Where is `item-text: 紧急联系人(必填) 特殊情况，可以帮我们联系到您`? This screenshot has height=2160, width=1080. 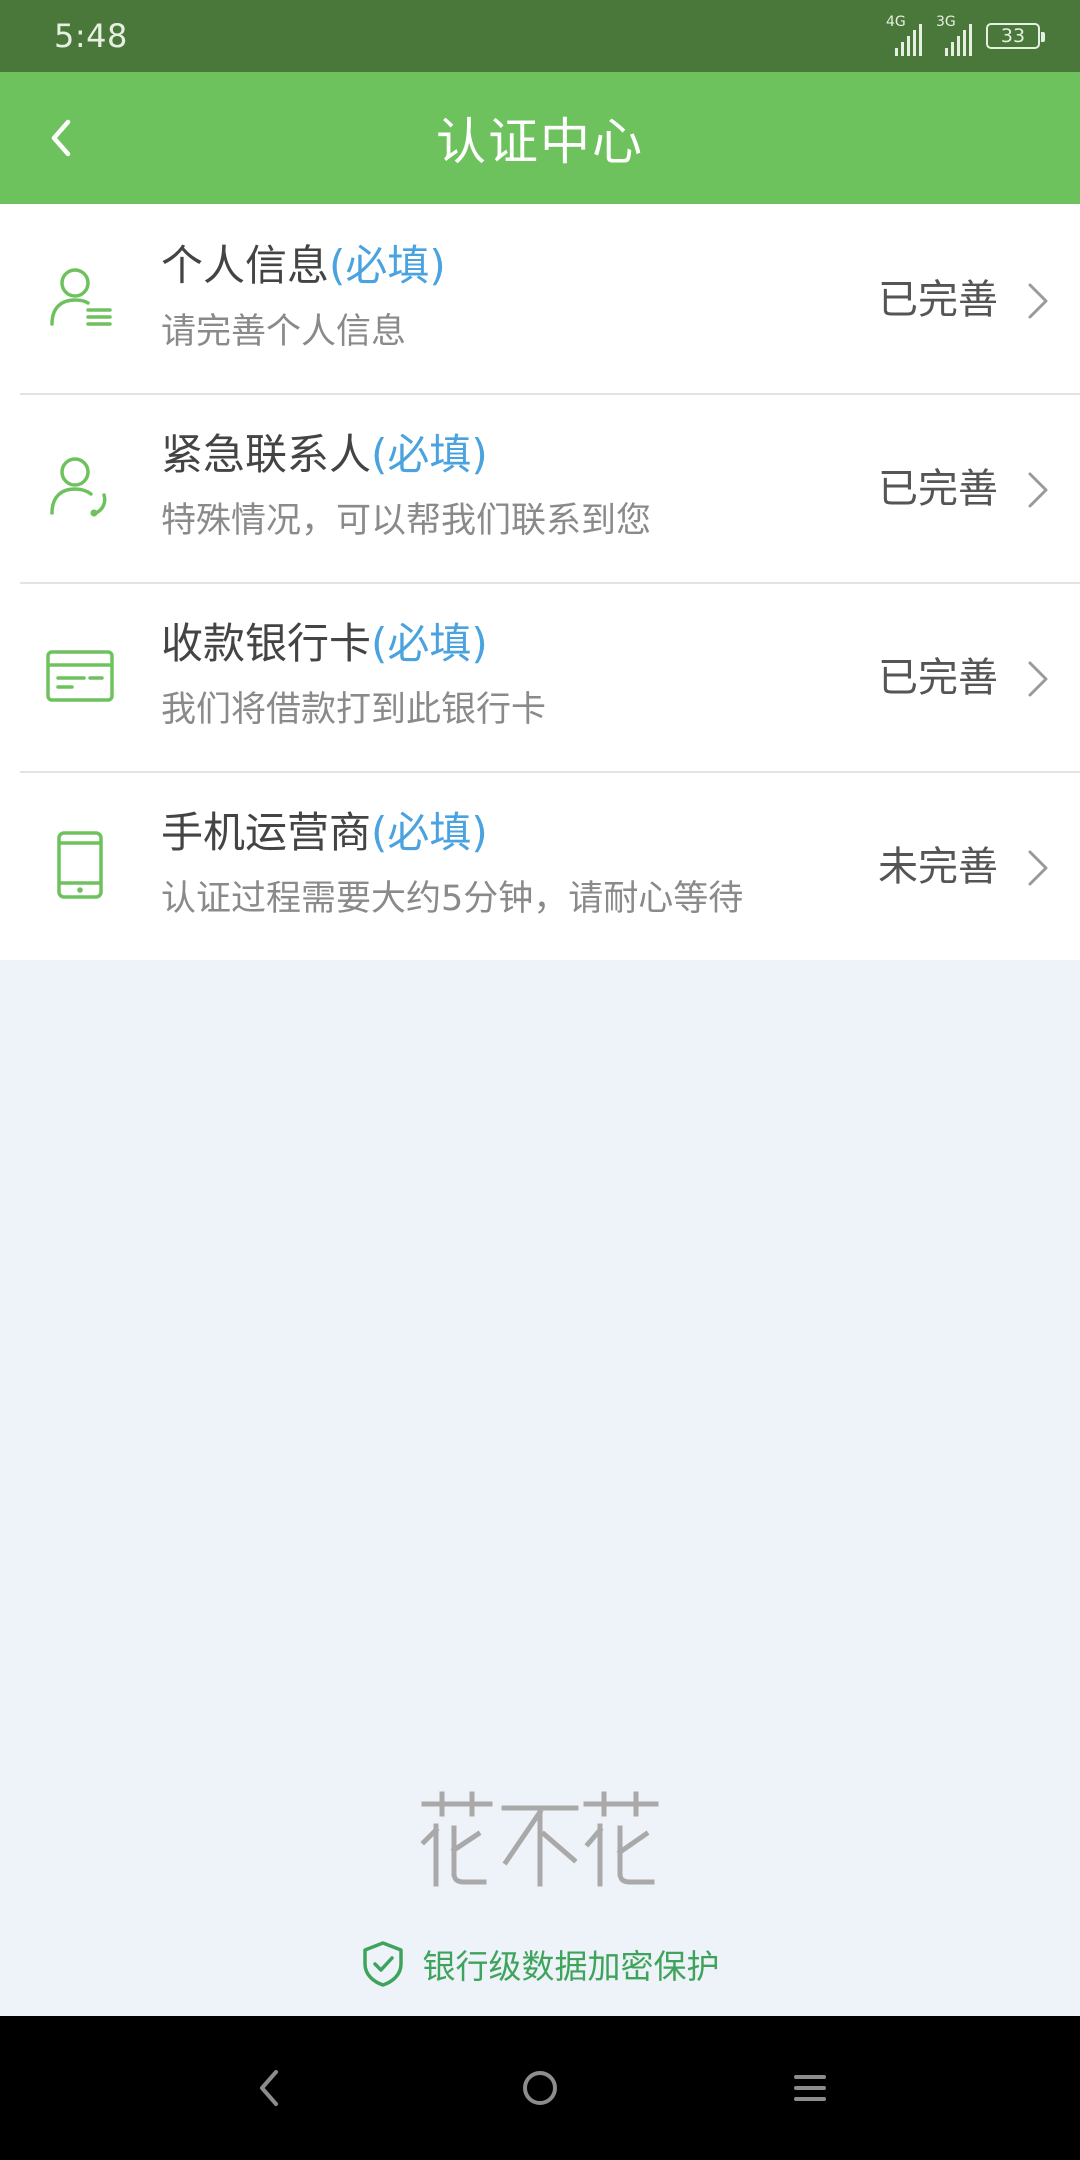 item-text: 紧急联系人(必填) 特殊情况，可以帮我们联系到您 is located at coordinates (406, 486).